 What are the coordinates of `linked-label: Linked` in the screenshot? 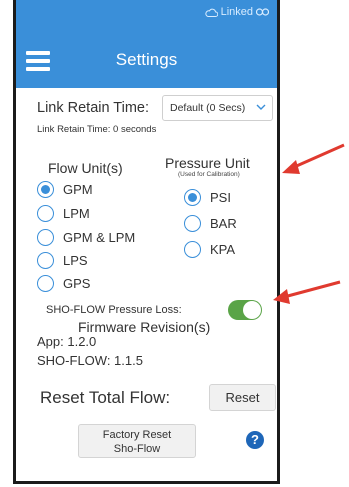 It's located at (236, 12).